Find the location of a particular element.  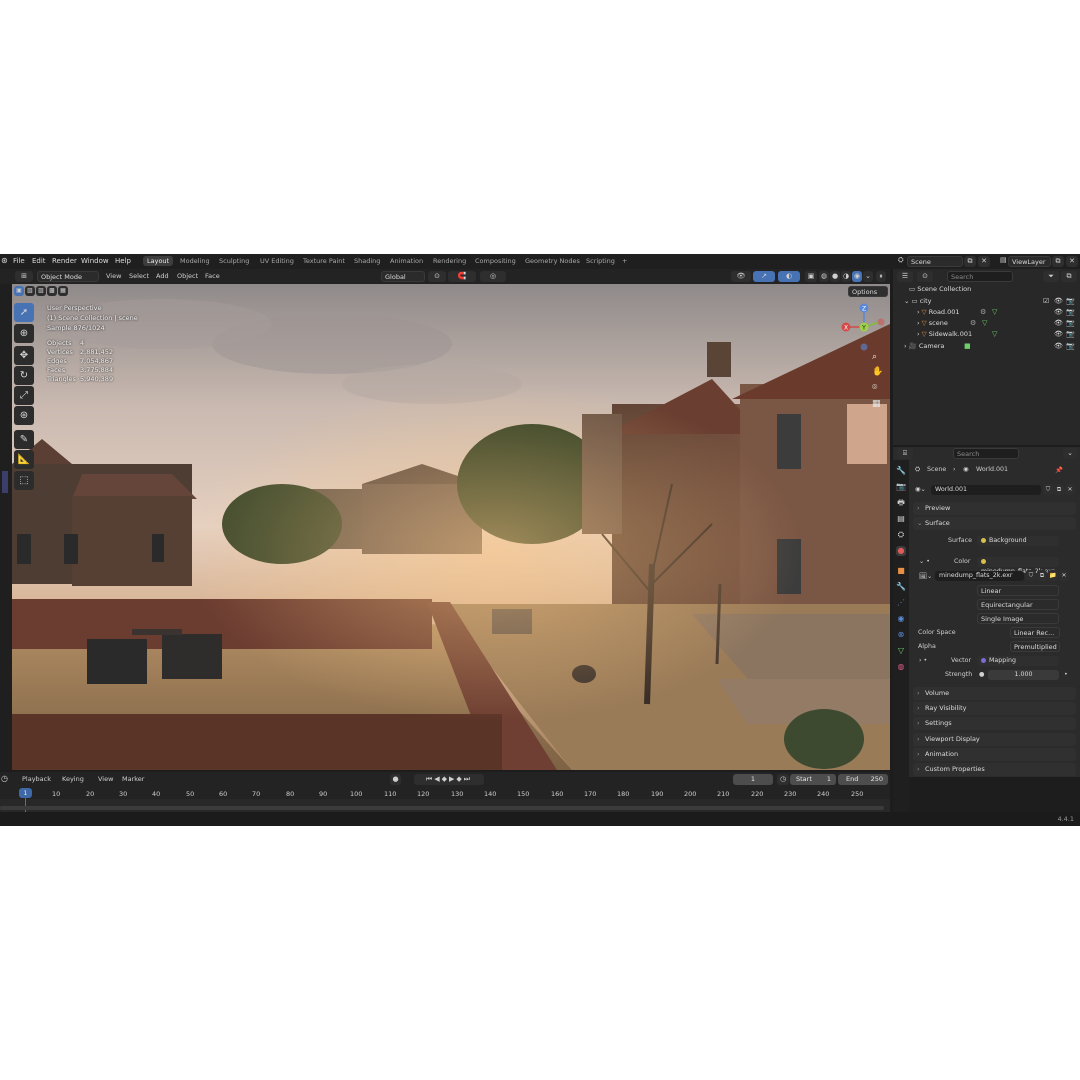

panel-ray-visibility: › Ray Visibility is located at coordinates (994, 708).